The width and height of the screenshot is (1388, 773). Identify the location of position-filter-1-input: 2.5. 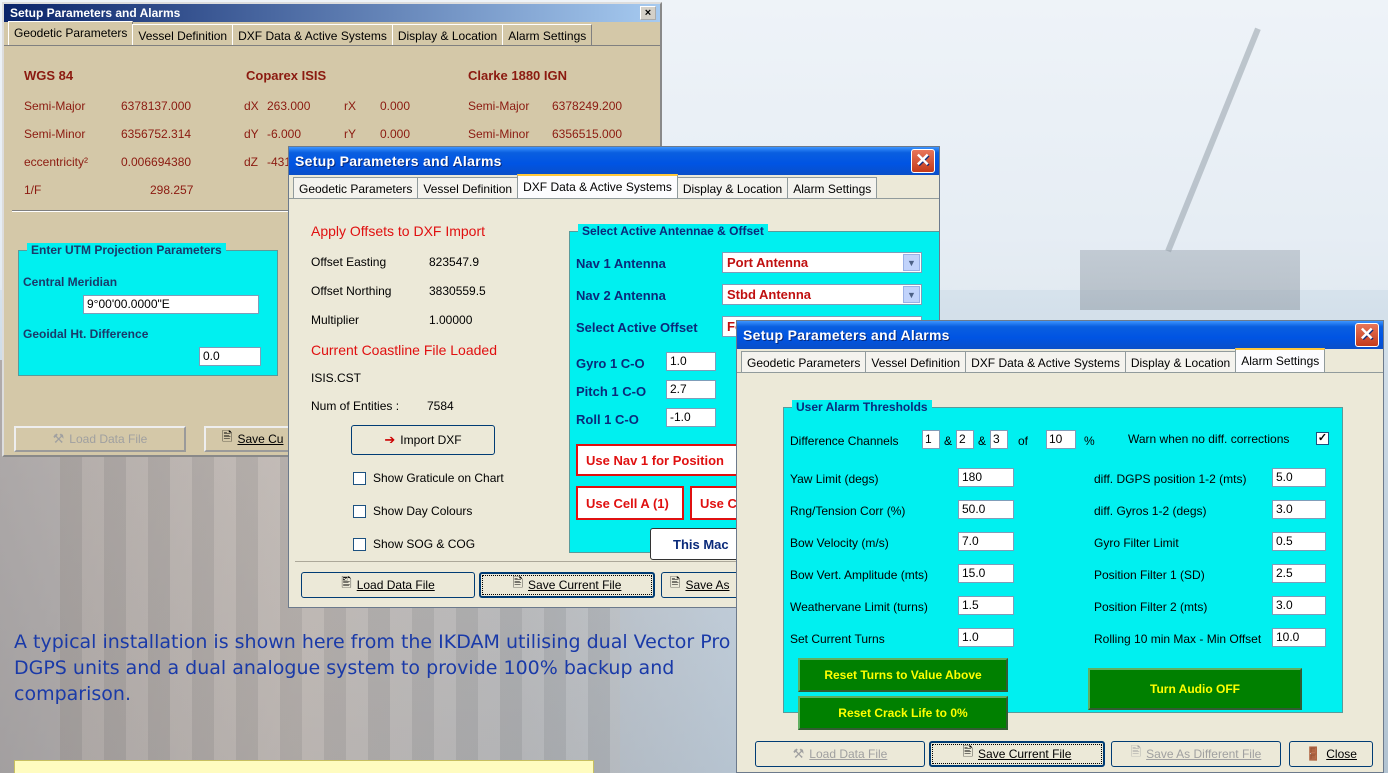
(1299, 573).